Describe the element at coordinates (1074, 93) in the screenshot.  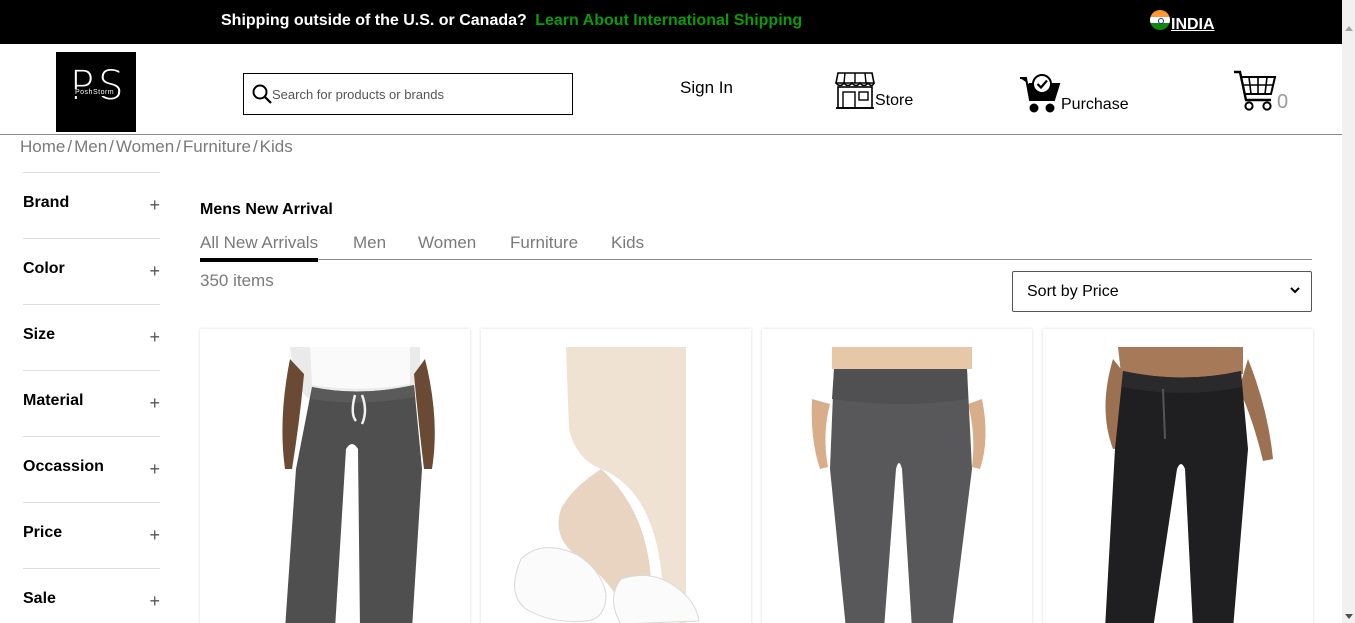
I see `purchase-link: Purchase` at that location.